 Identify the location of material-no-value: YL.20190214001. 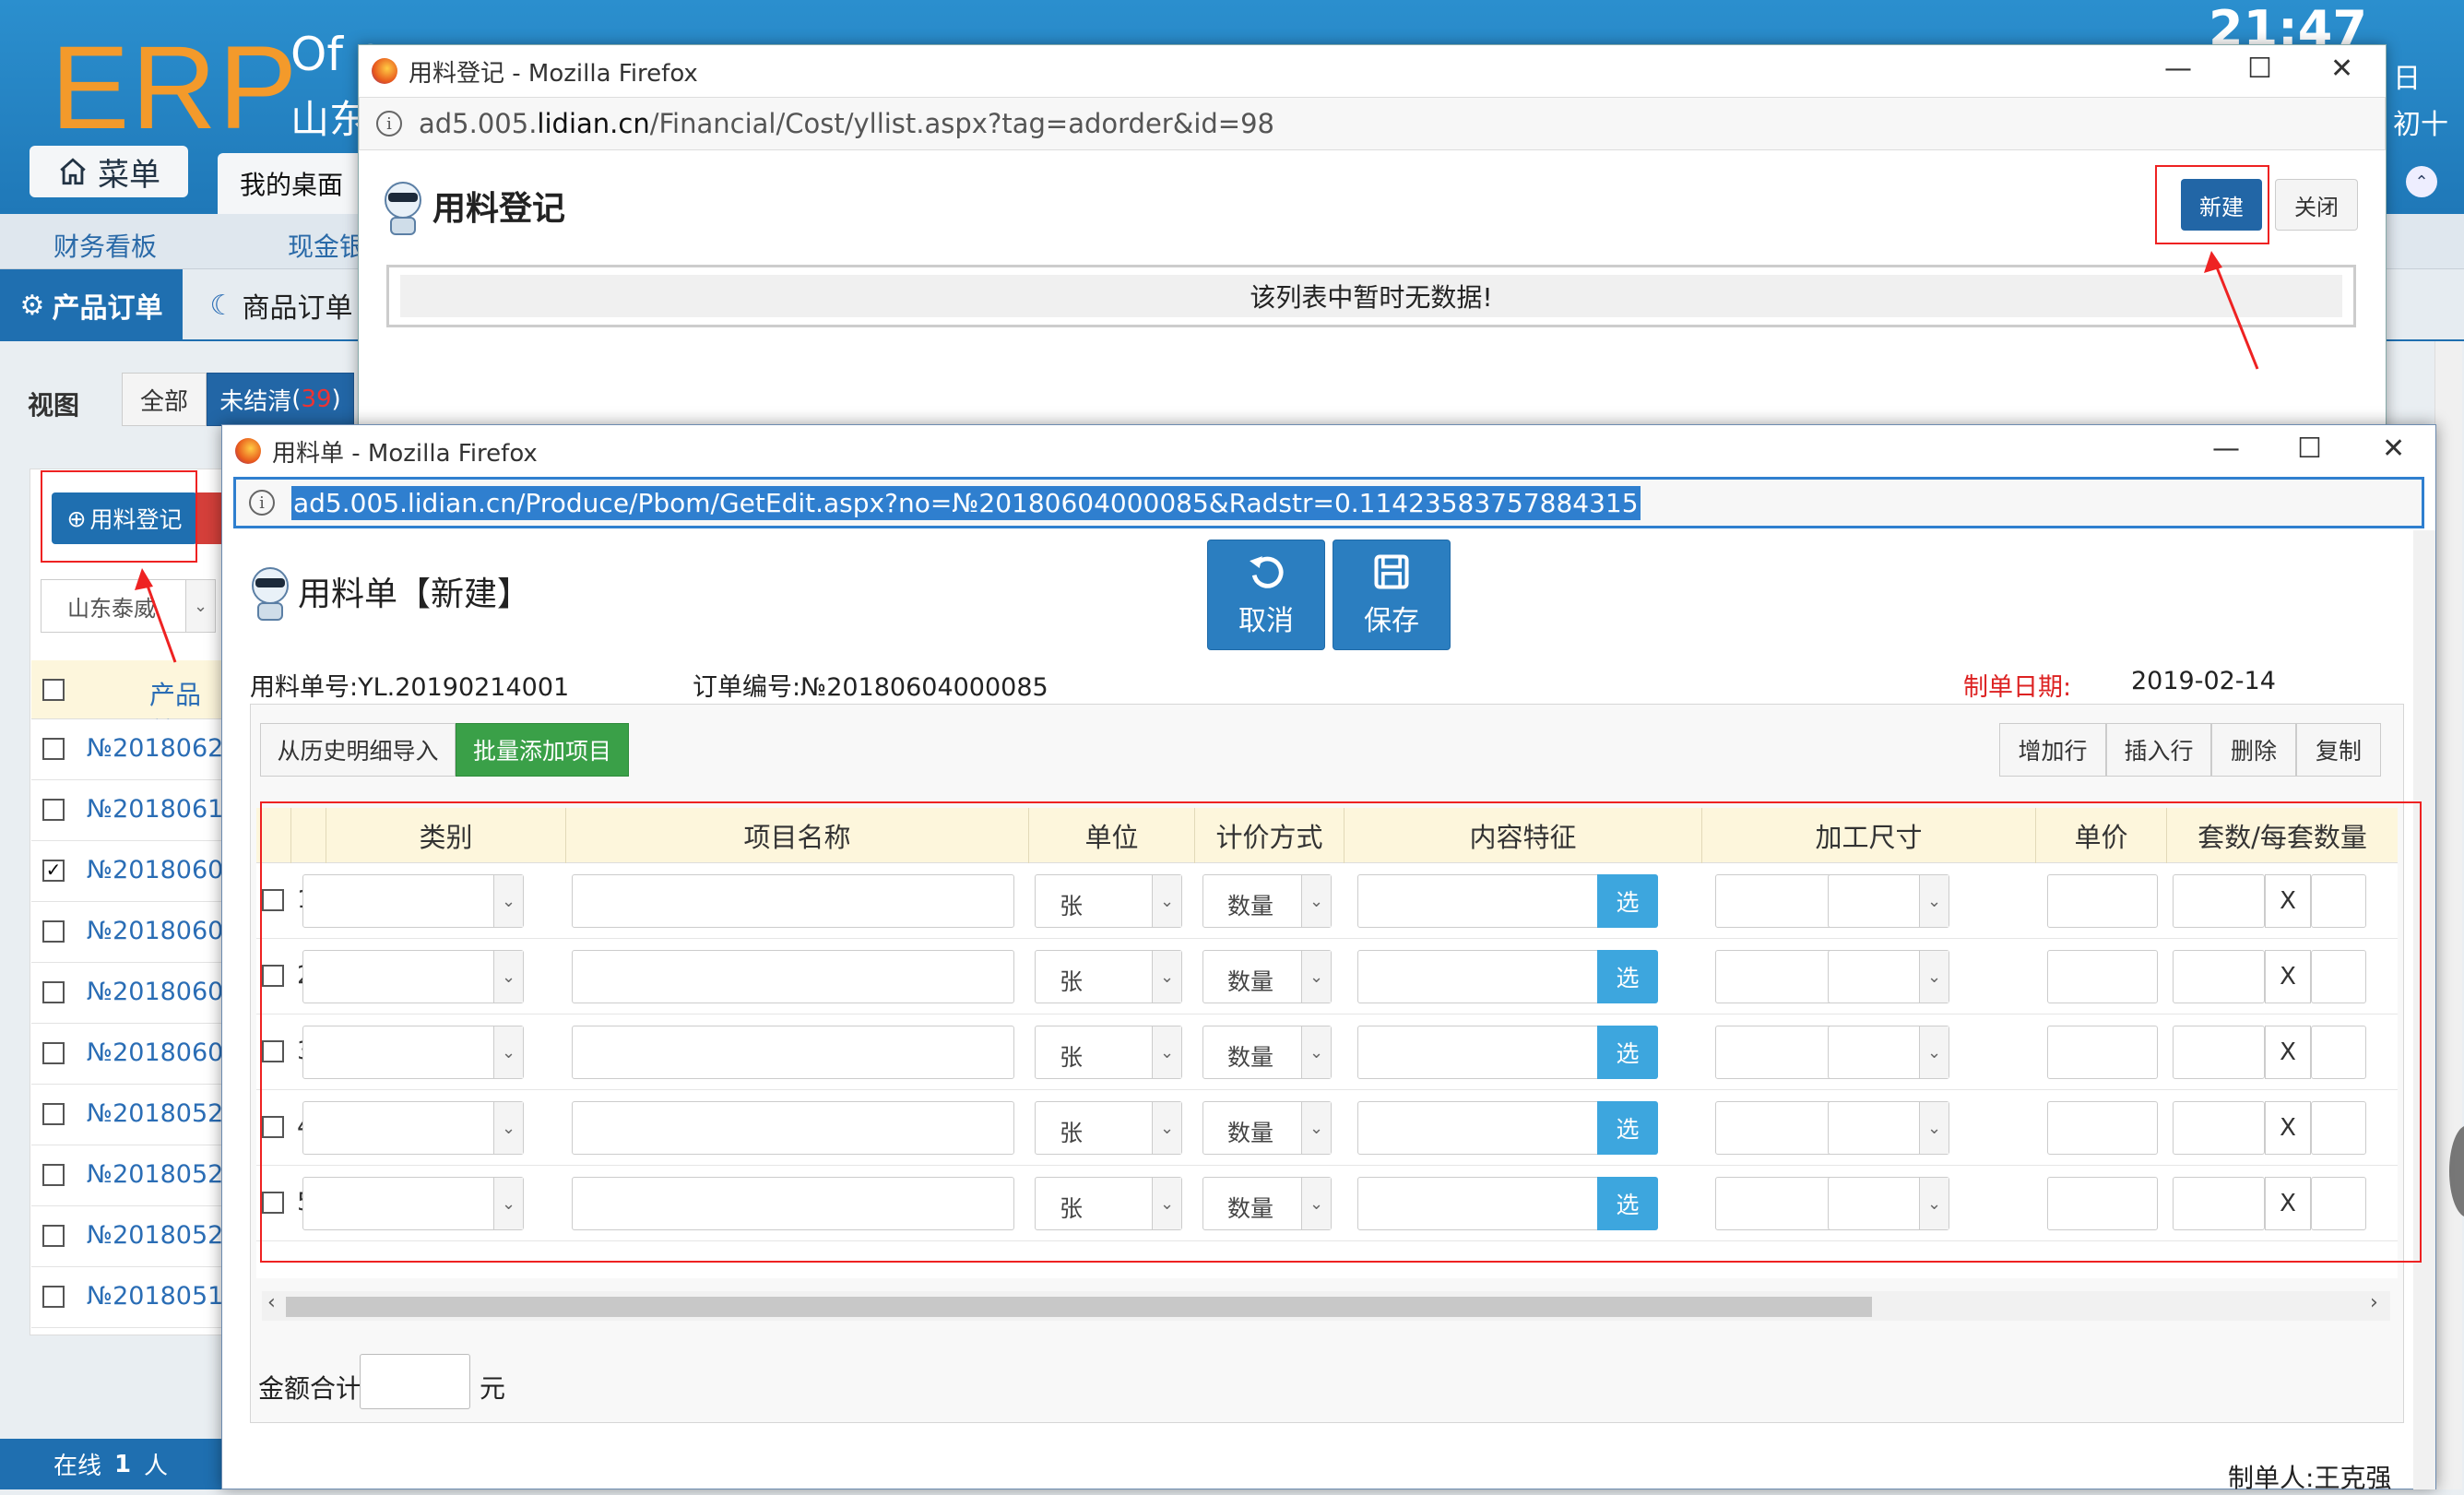
(464, 687).